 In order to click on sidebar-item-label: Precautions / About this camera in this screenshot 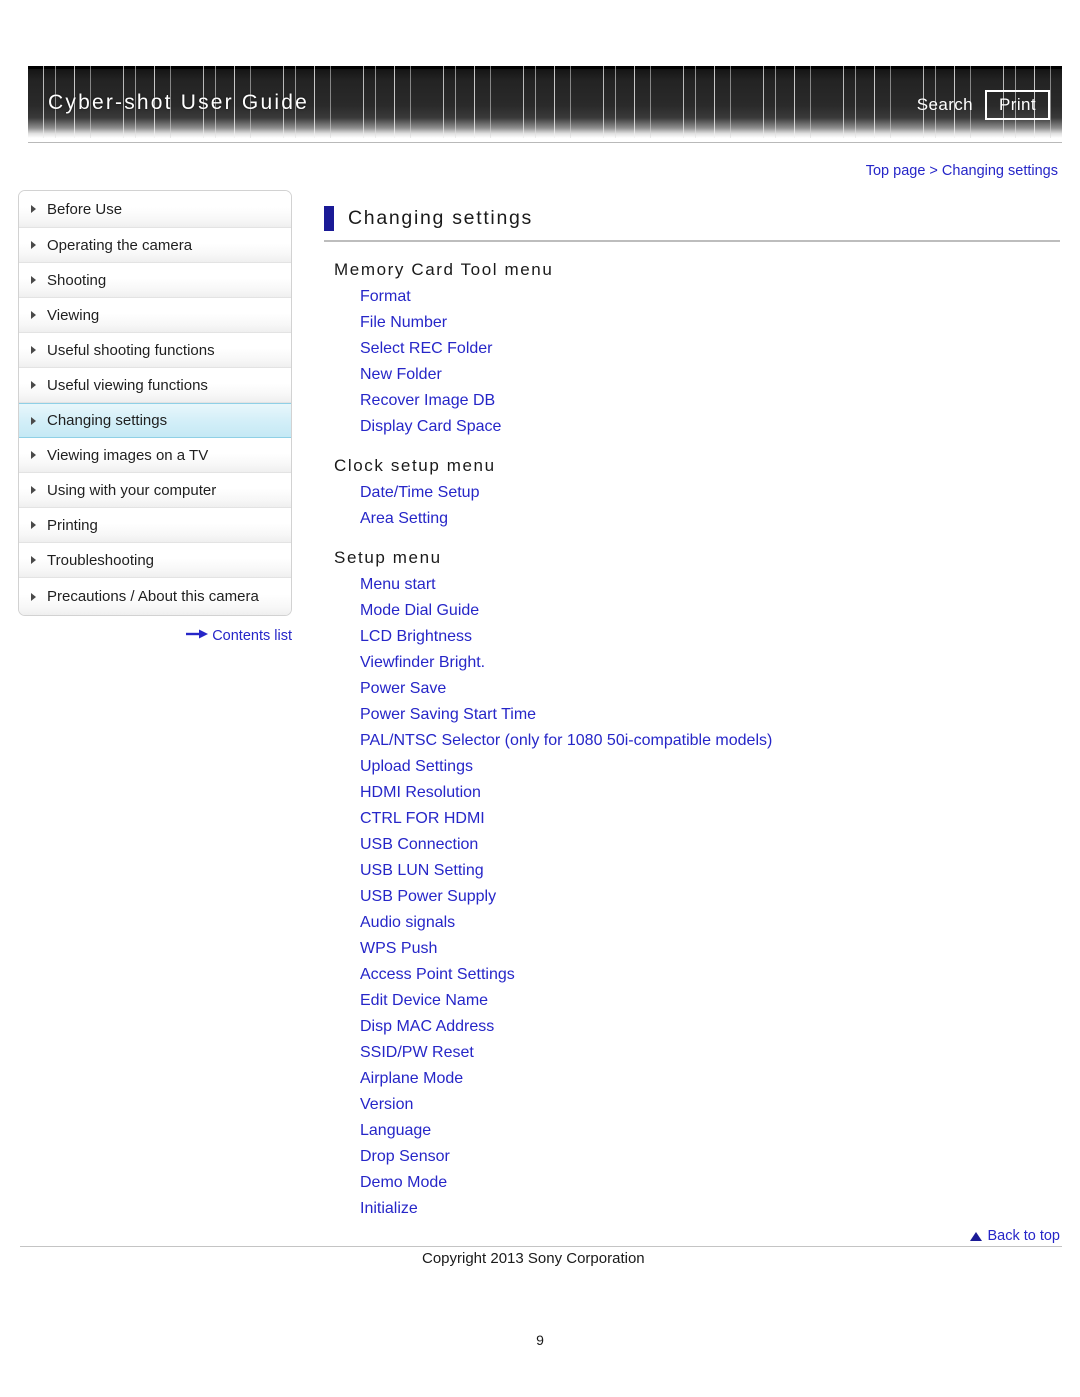, I will do `click(153, 596)`.